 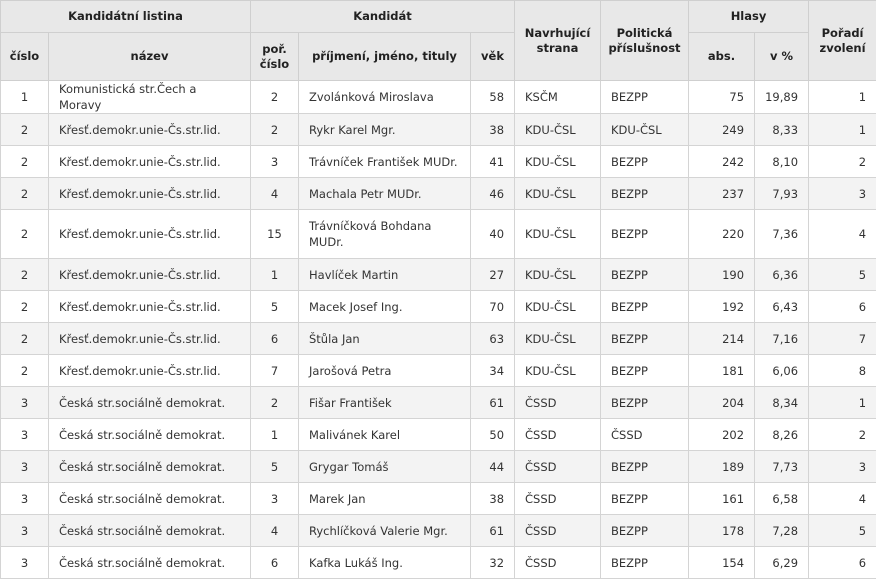 I want to click on cell-candidate-number: 3, so click(x=274, y=161).